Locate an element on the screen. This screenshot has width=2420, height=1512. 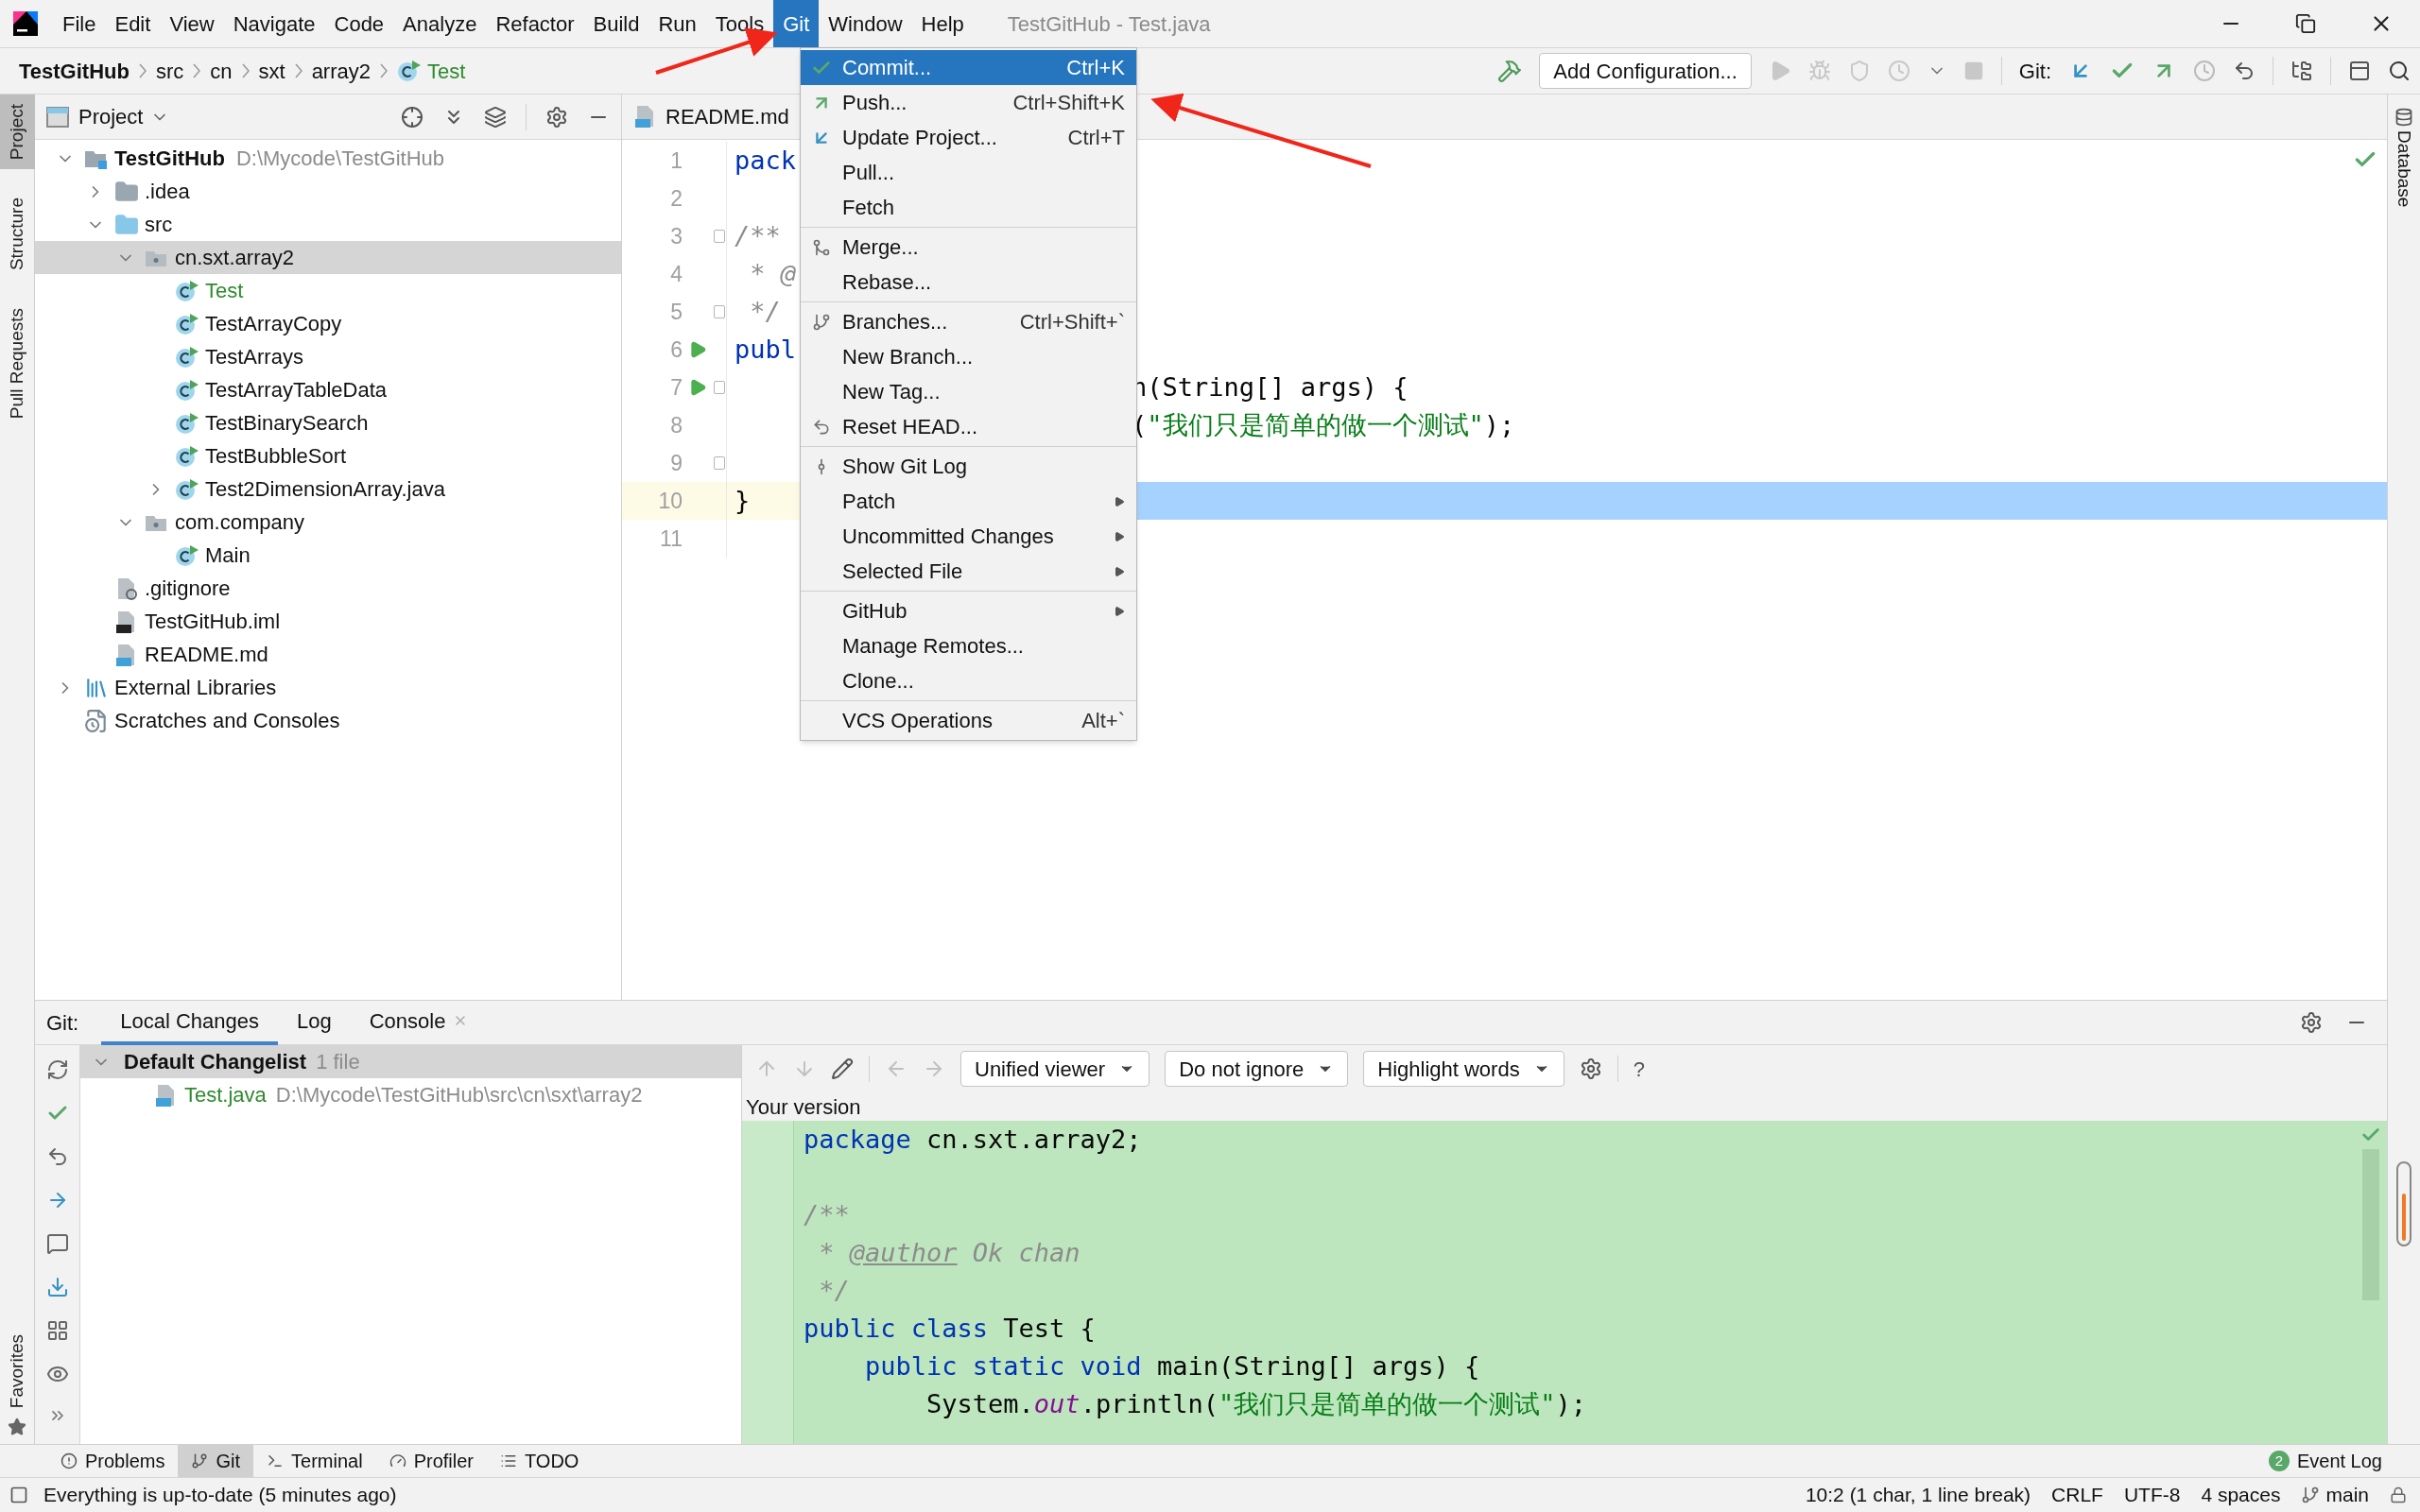
tree-item: .gitignore is located at coordinates (328, 588).